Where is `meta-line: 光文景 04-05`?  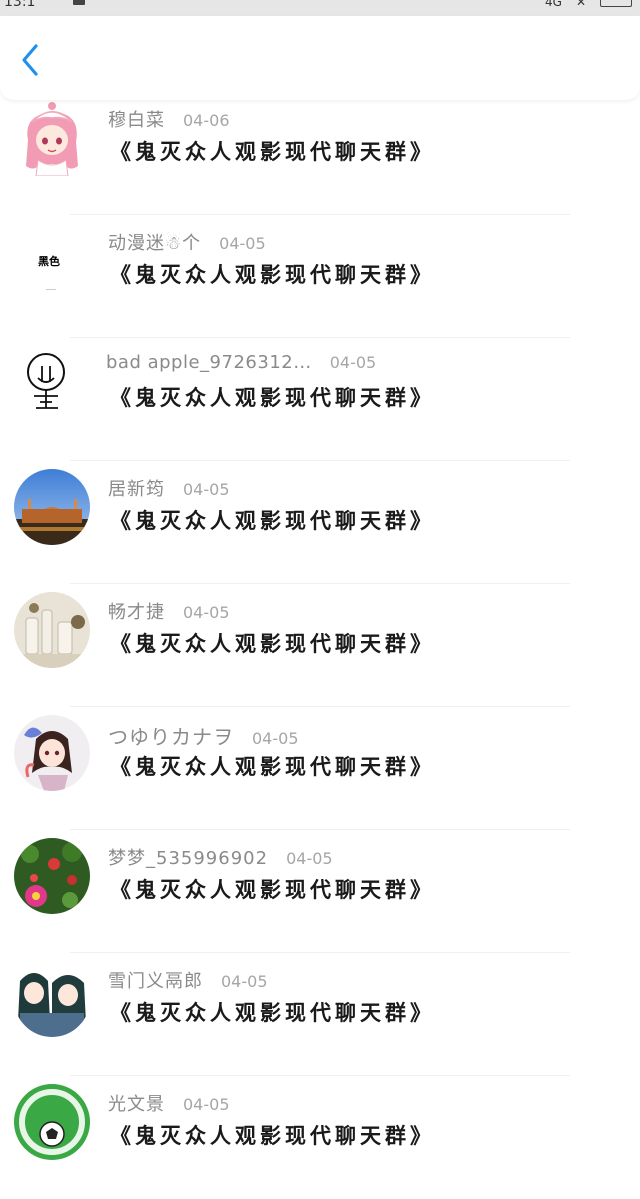
meta-line: 光文景 04-05 is located at coordinates (169, 1103).